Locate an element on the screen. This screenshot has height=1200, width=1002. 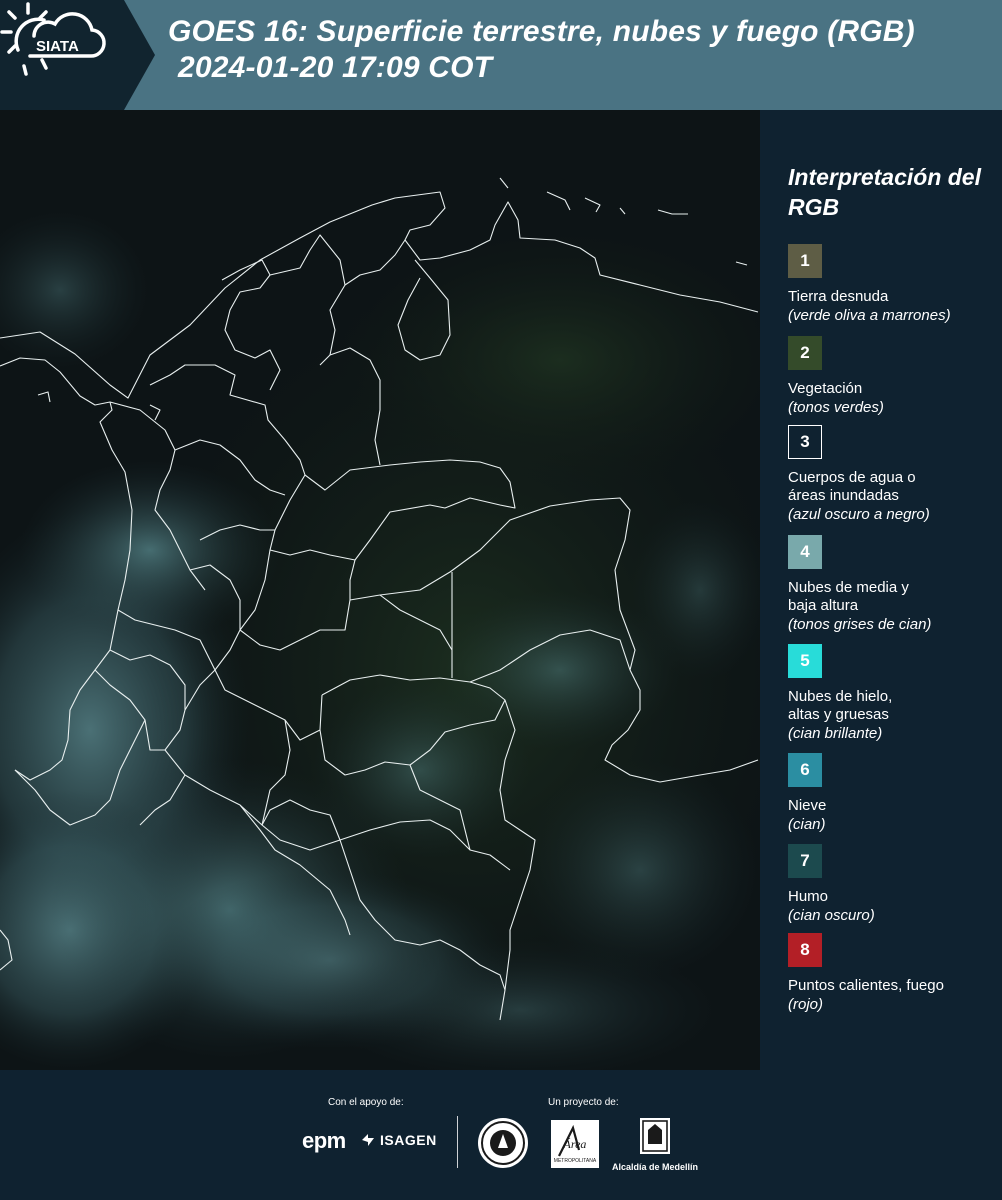
siata-logo-icon: SIATA is located at coordinates (53, 39).